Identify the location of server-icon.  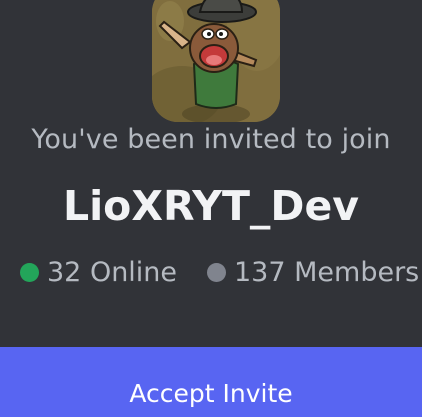
(216, 61).